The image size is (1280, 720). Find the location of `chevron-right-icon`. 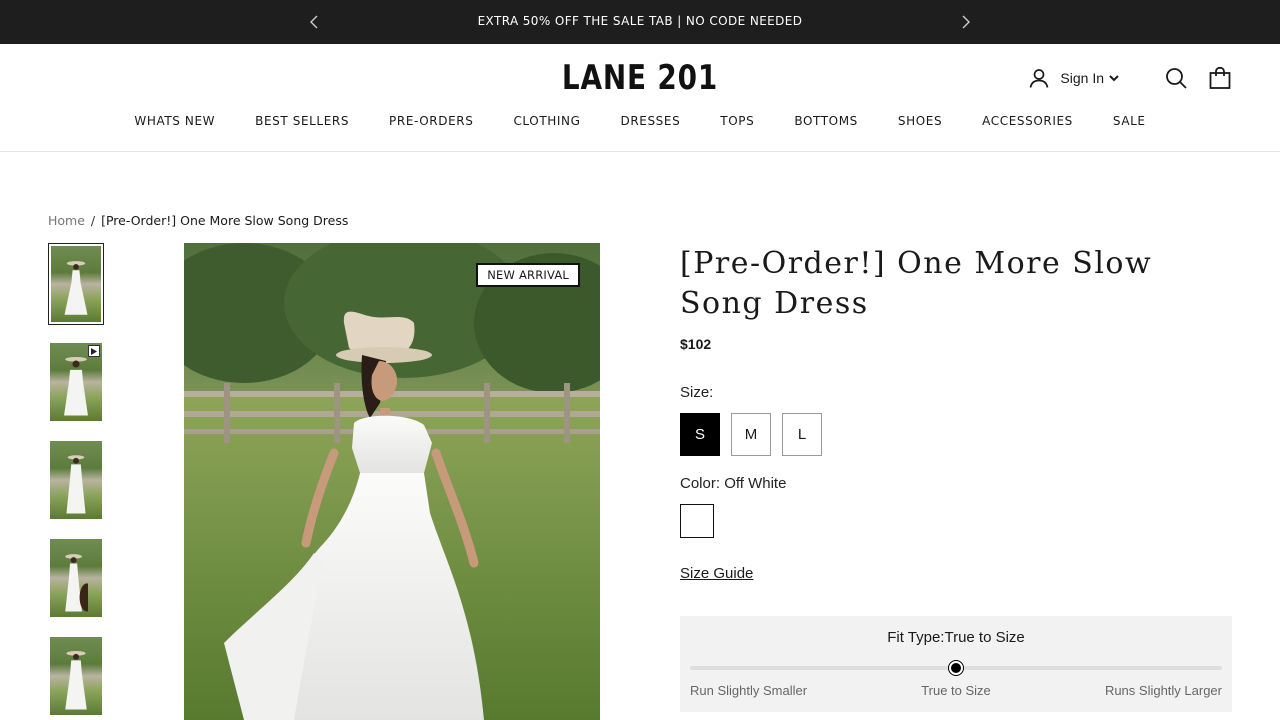

chevron-right-icon is located at coordinates (966, 22).